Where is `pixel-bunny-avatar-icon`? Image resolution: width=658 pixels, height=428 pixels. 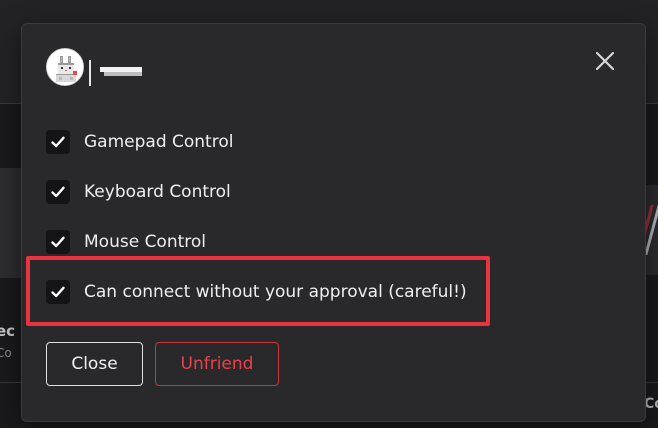 pixel-bunny-avatar-icon is located at coordinates (65, 67).